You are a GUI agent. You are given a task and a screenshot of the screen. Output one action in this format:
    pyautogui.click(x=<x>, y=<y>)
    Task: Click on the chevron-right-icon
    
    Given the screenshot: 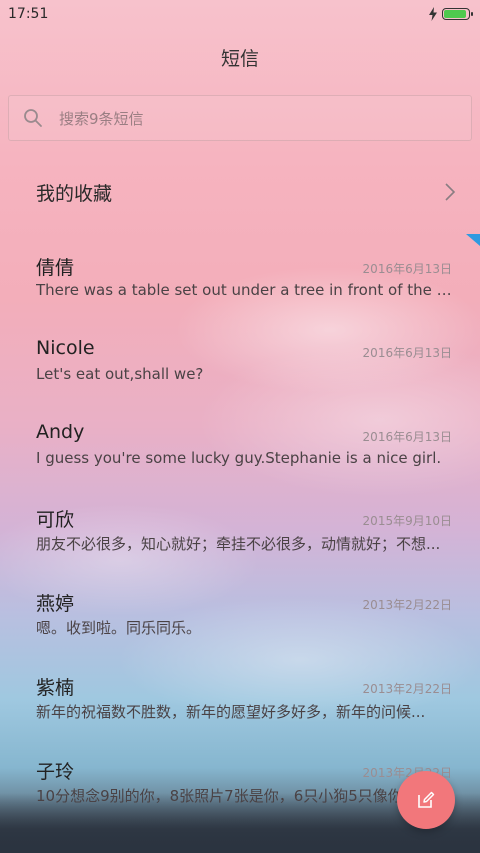 What is the action you would take?
    pyautogui.click(x=450, y=192)
    